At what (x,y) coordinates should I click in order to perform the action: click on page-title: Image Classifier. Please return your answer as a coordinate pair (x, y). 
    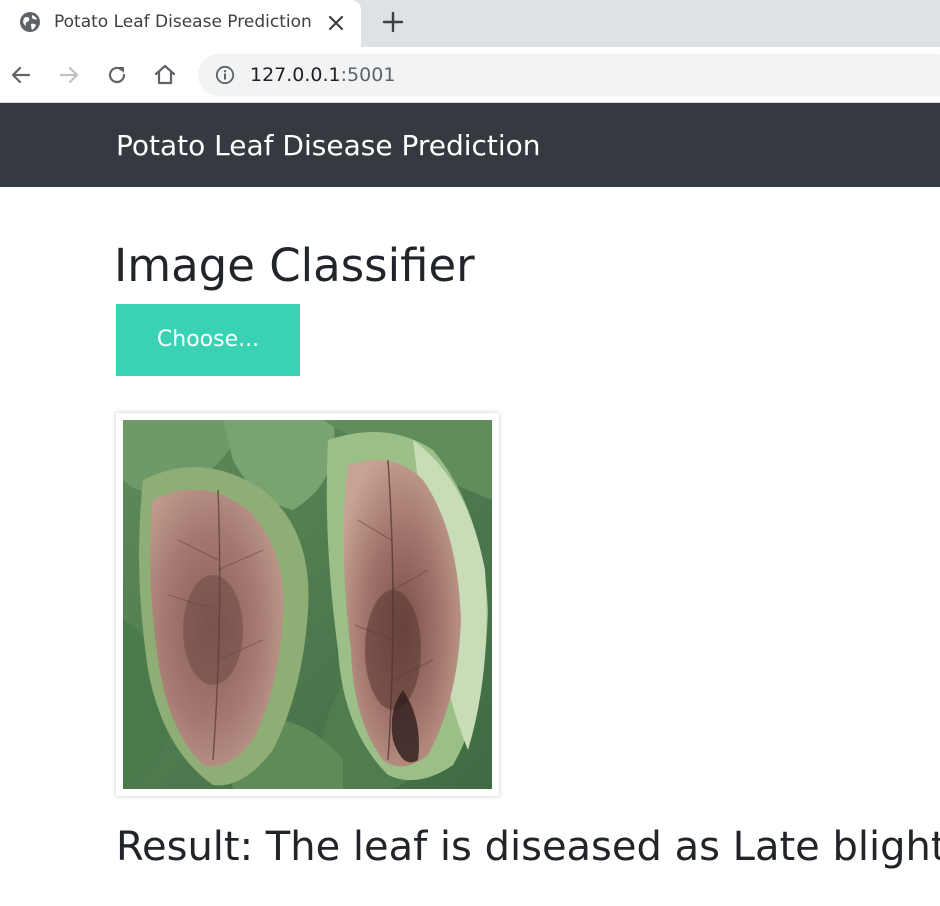
    Looking at the image, I should click on (294, 265).